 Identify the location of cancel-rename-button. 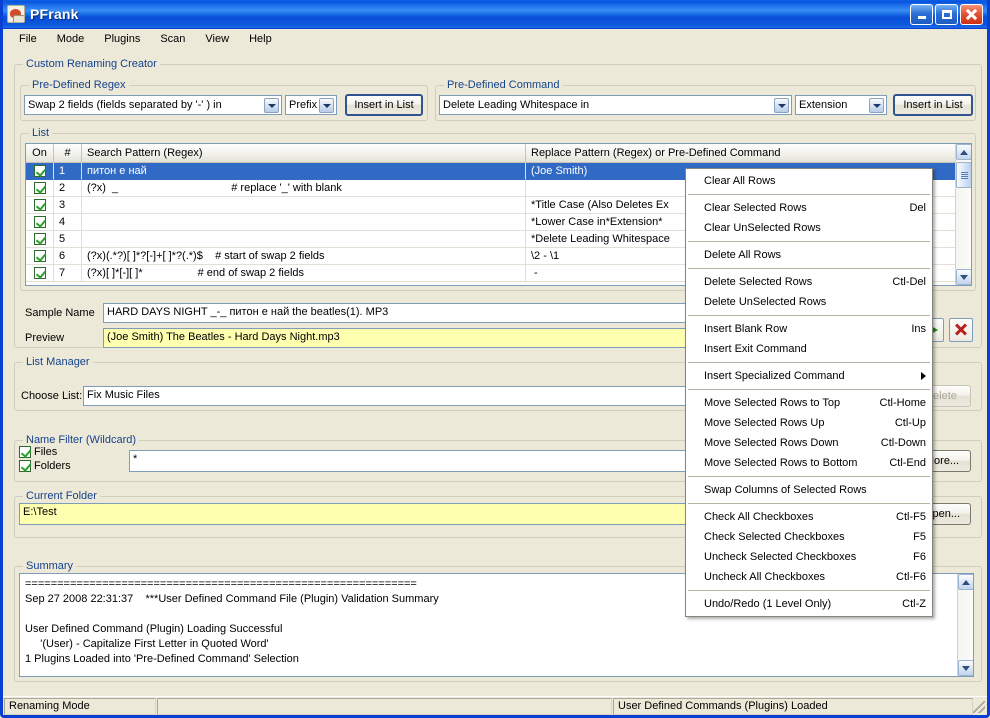
(961, 330).